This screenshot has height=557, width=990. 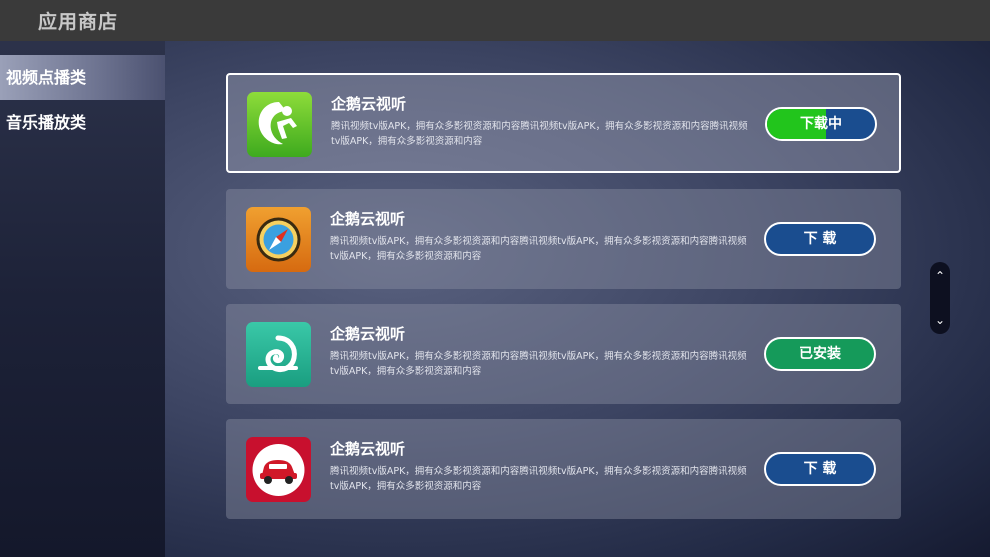 I want to click on compass-icon, so click(x=278, y=239).